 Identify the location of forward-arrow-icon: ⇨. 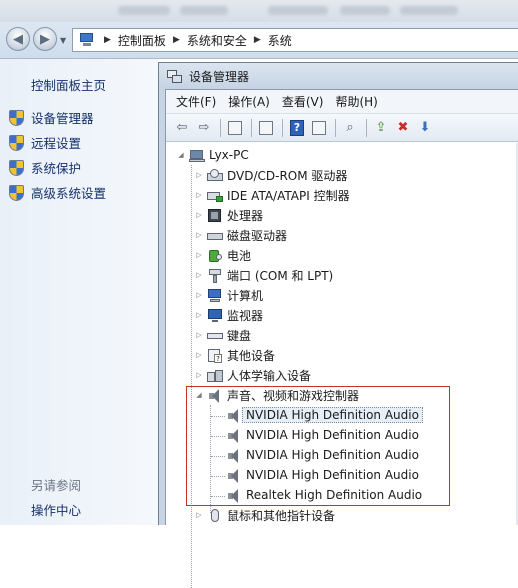
(204, 128).